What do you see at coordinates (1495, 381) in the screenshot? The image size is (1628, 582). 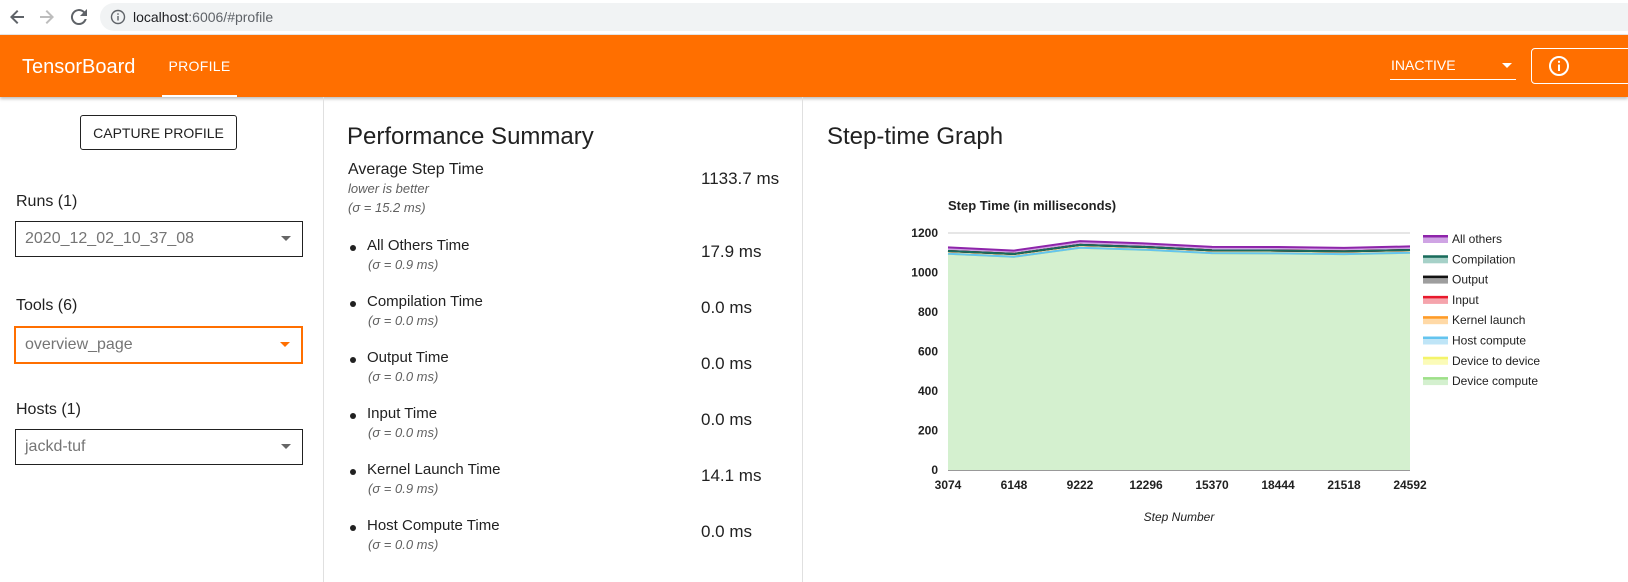 I see `legend-label: Device compute` at bounding box center [1495, 381].